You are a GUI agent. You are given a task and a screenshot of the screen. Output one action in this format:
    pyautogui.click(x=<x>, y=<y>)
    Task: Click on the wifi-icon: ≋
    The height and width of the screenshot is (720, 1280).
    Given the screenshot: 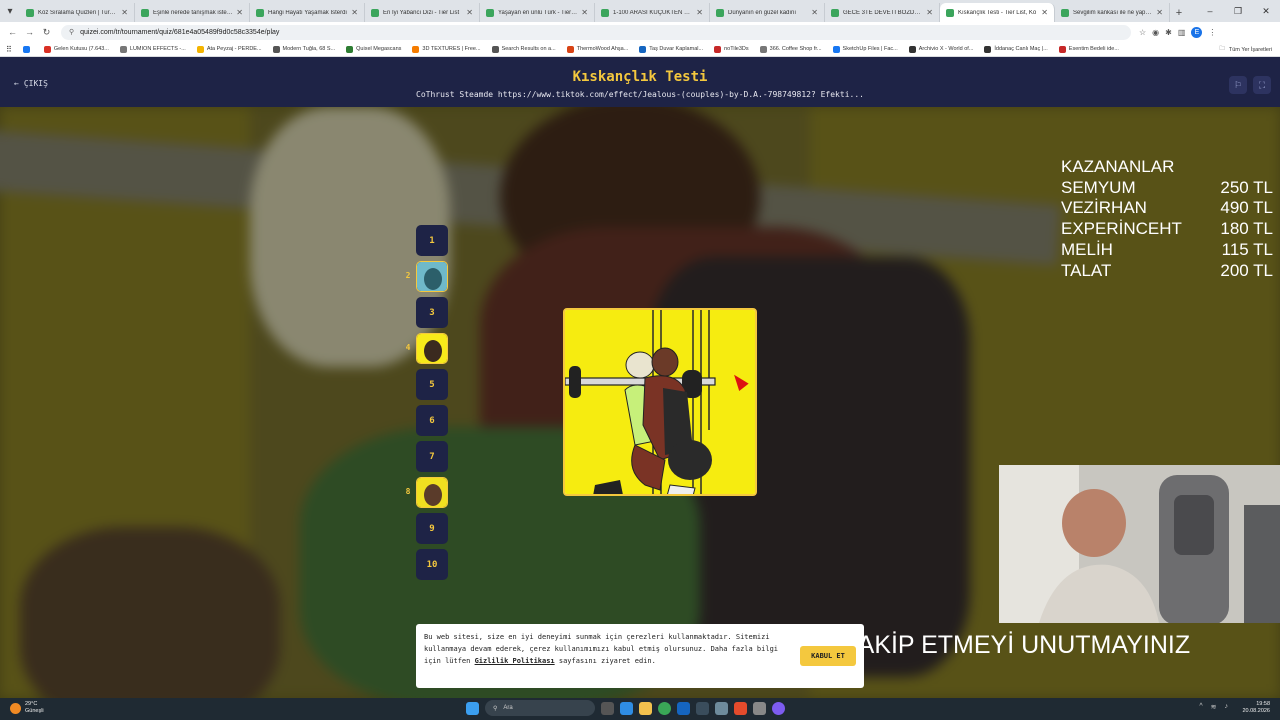 What is the action you would take?
    pyautogui.click(x=1214, y=707)
    